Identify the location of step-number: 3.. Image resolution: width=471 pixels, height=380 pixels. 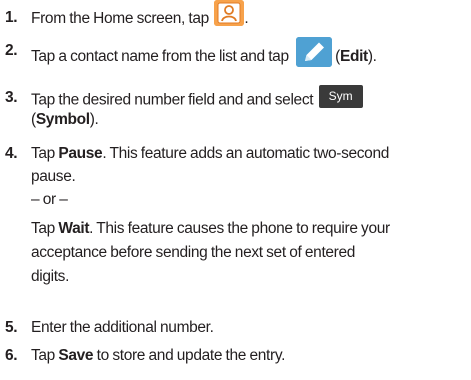
(11, 97).